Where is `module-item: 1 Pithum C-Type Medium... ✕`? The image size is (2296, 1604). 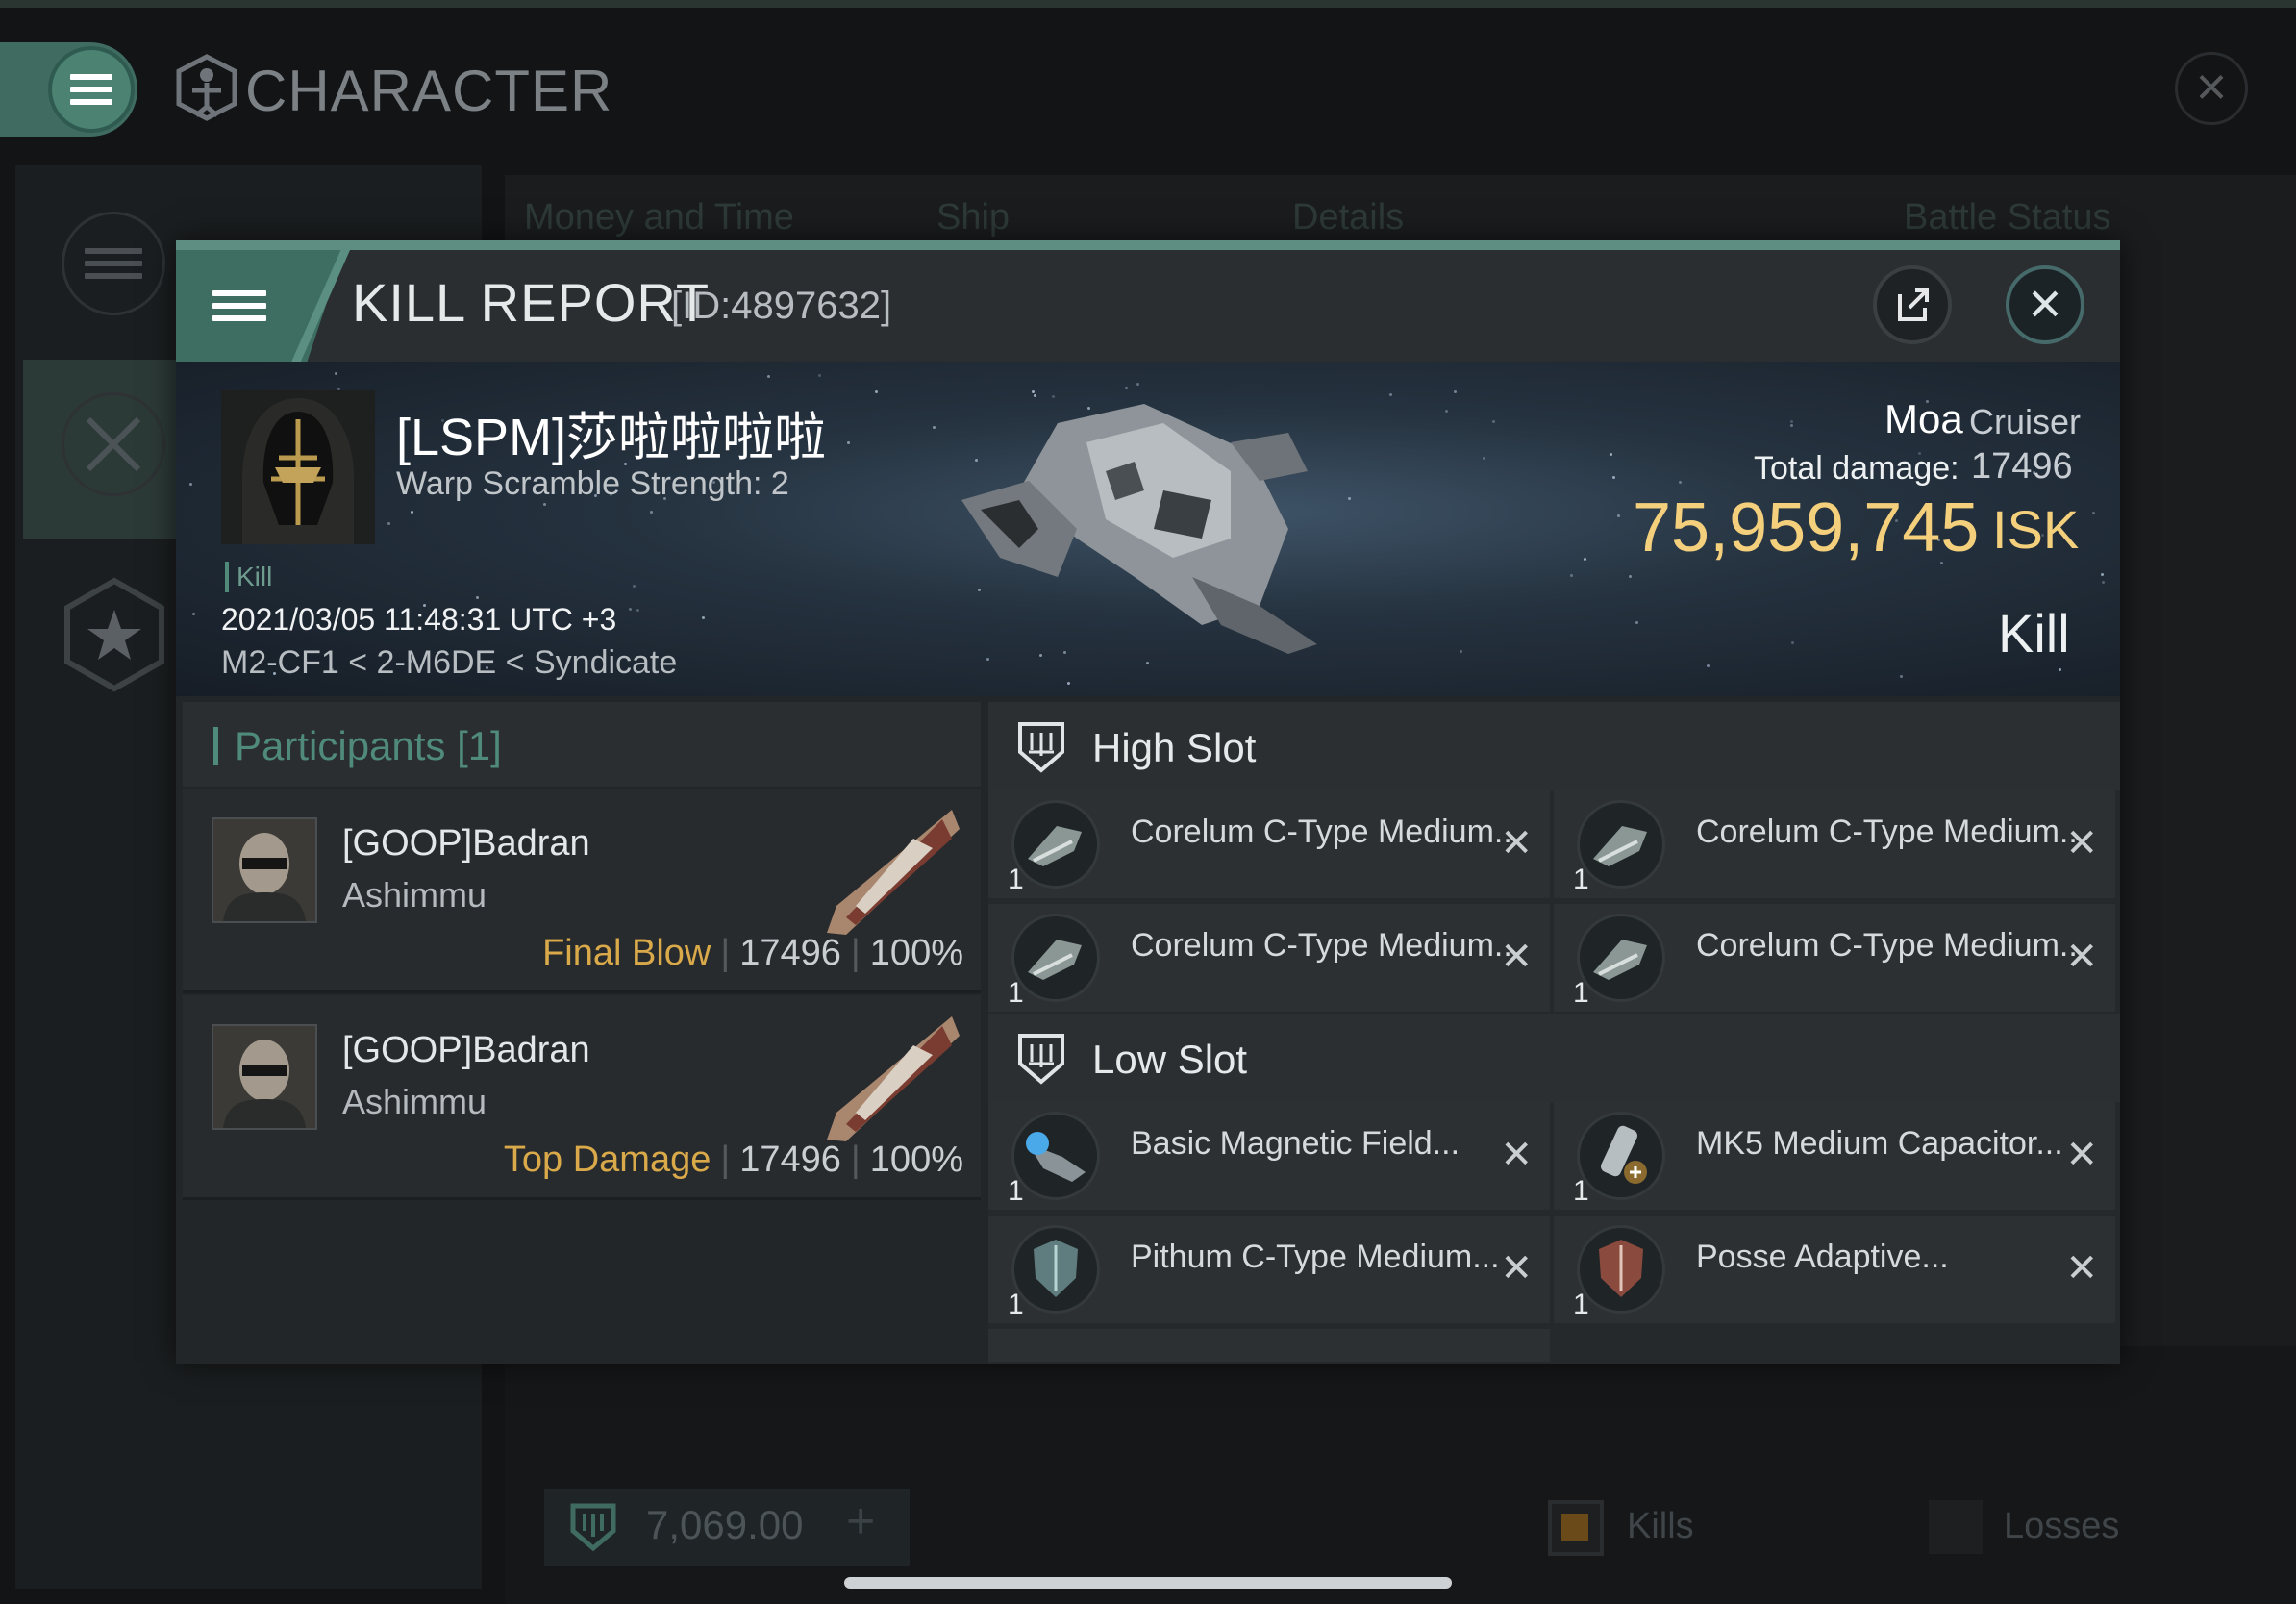 module-item: 1 Pithum C-Type Medium... ✕ is located at coordinates (1269, 1269).